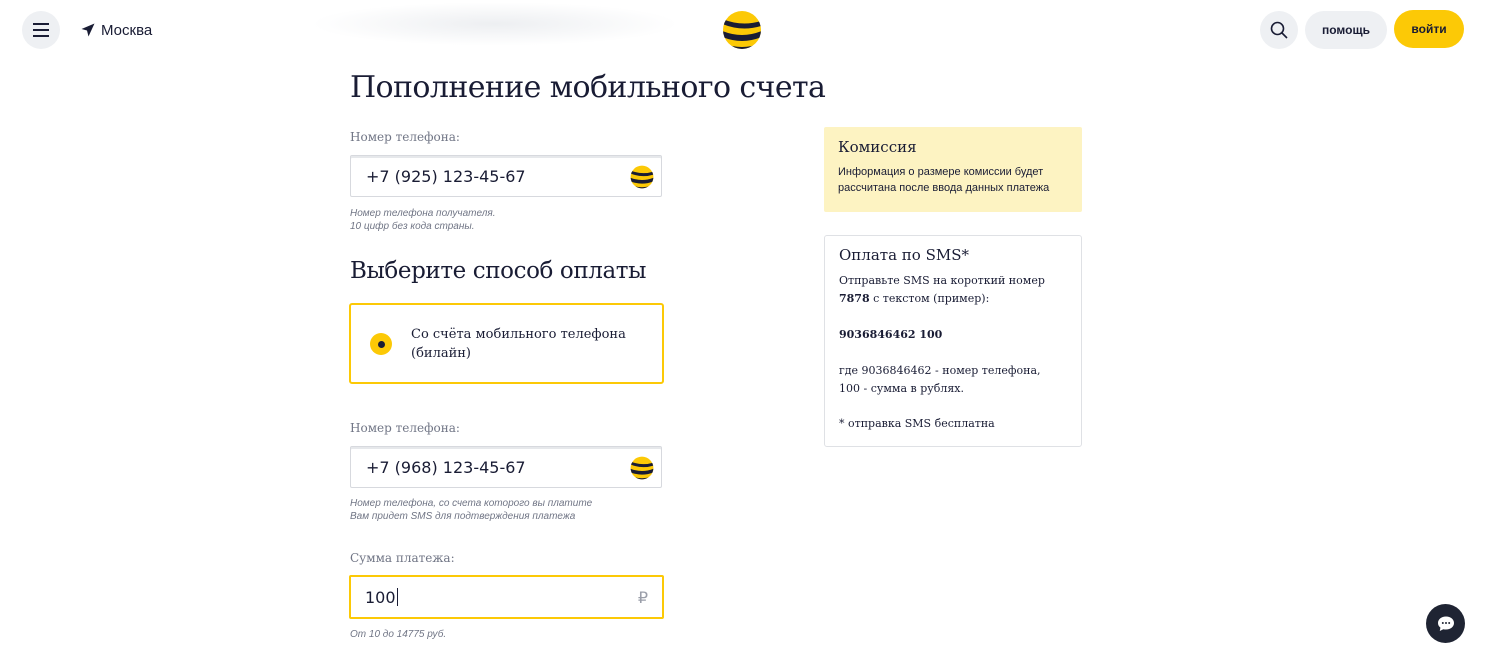  I want to click on sms-intro-prefix: Отправьте SMS на короткий номер, so click(942, 280).